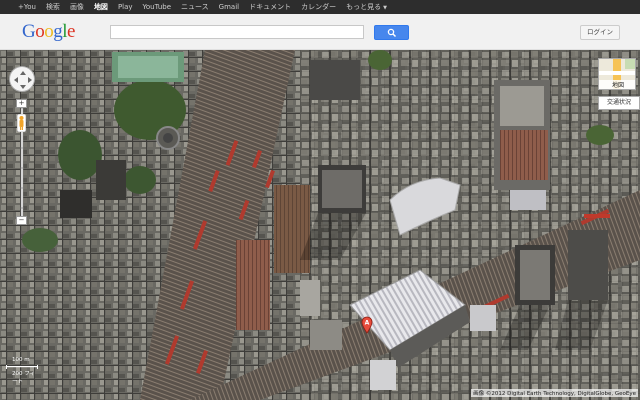 This screenshot has width=640, height=400. Describe the element at coordinates (125, 7) in the screenshot. I see `nav-play: Play` at that location.